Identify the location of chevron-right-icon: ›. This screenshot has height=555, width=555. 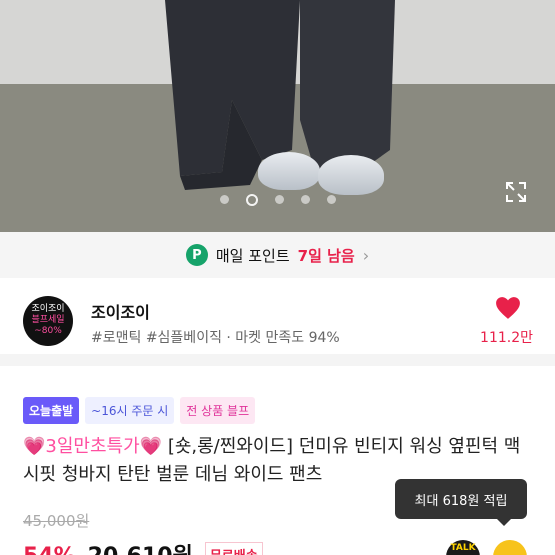
(366, 255).